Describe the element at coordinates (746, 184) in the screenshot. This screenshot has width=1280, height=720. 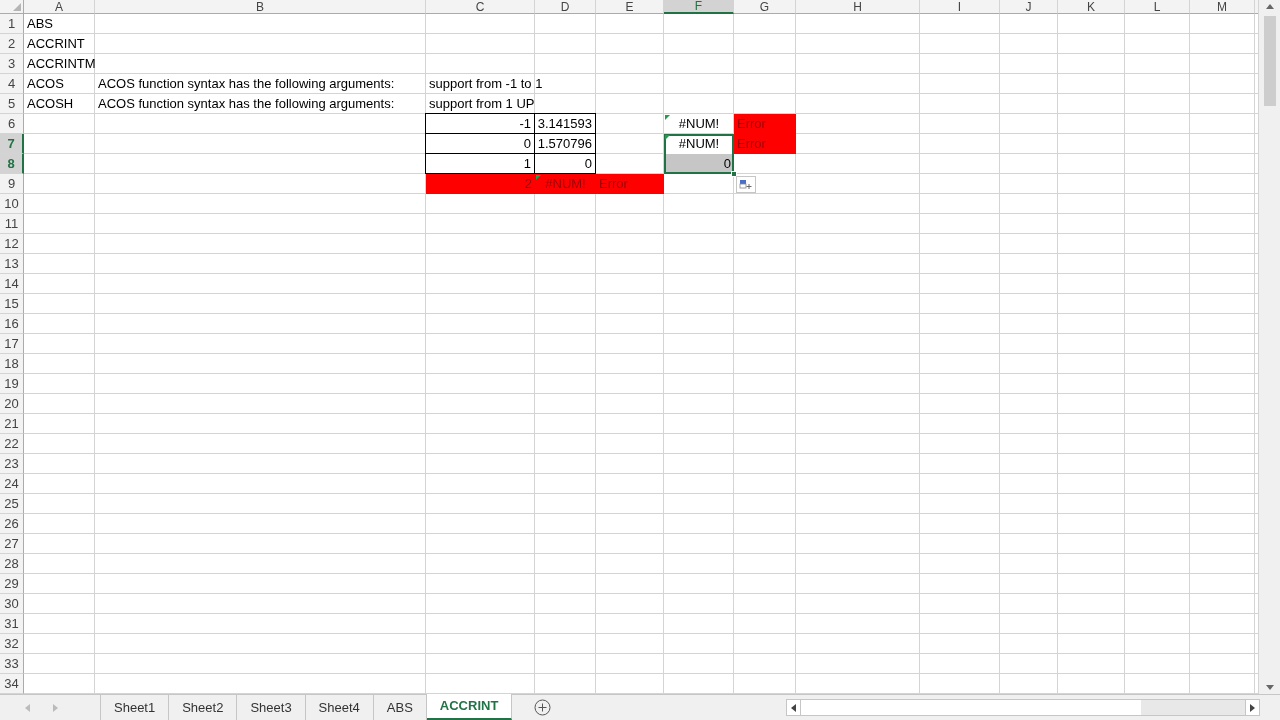
I see `quick-analysis-icon` at that location.